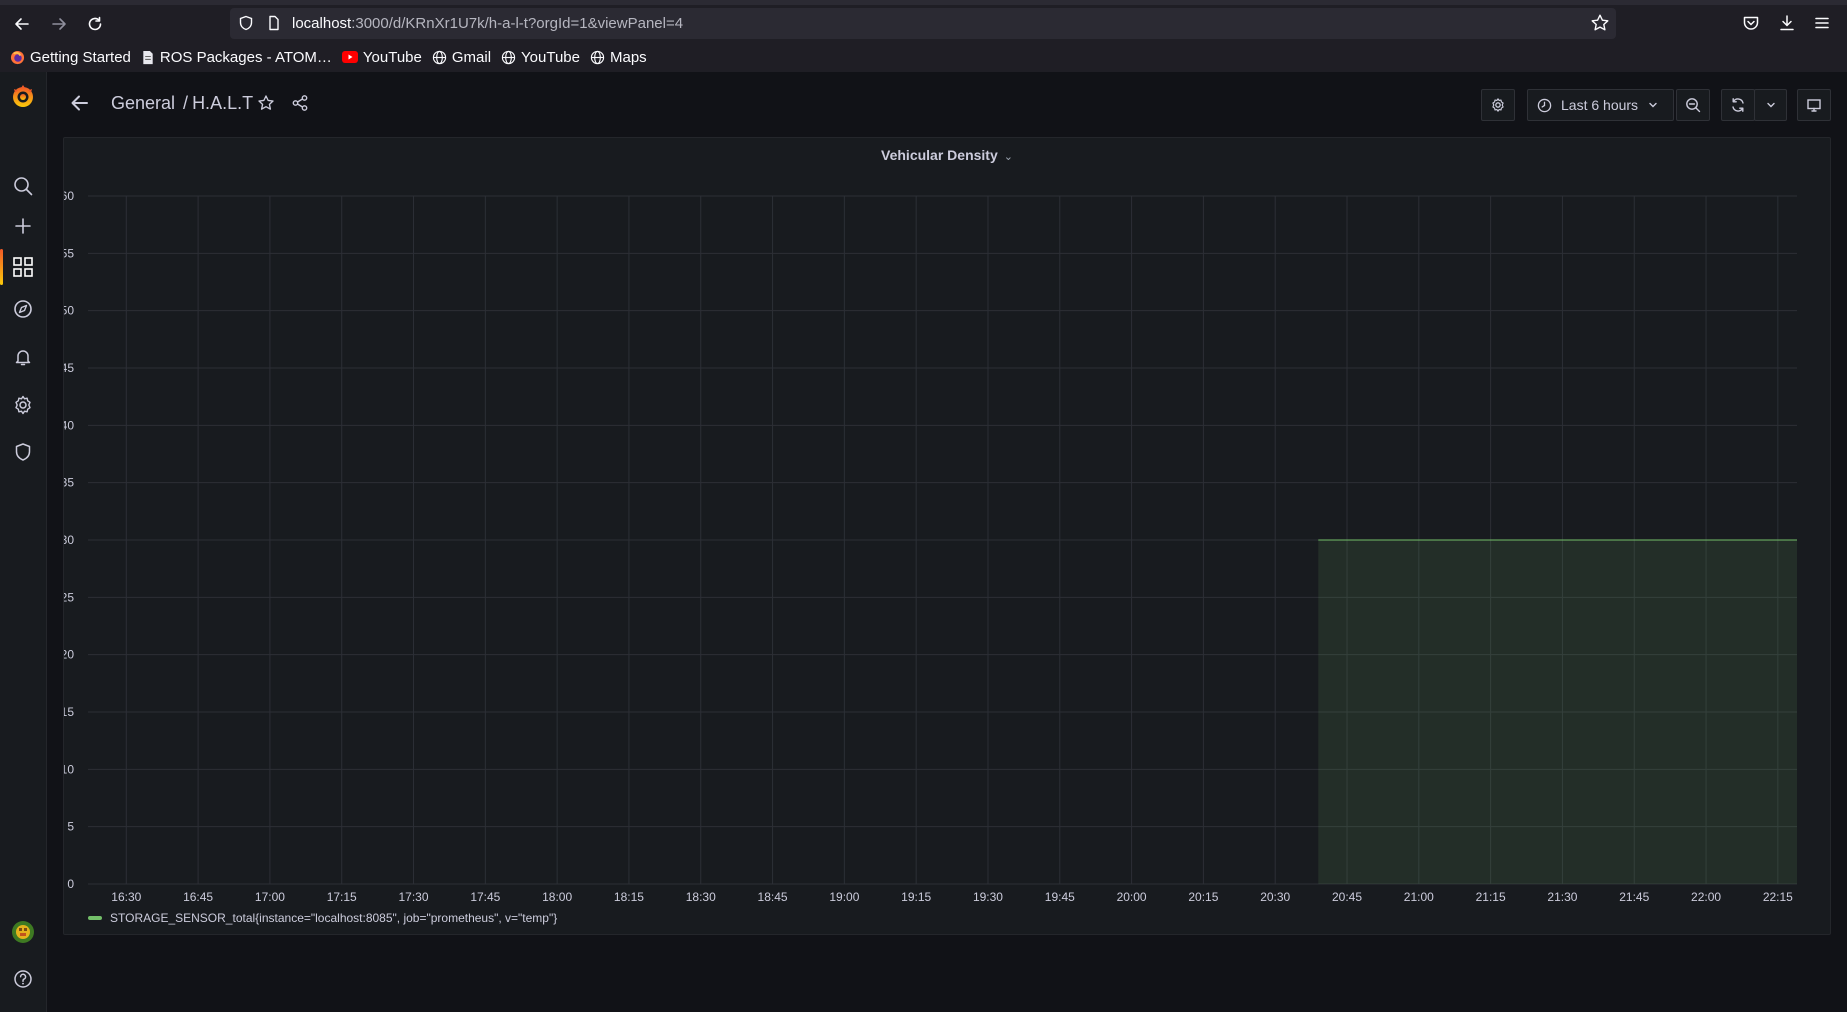 The image size is (1847, 1012). What do you see at coordinates (557, 897) in the screenshot?
I see `x-tick-label: 18:00` at bounding box center [557, 897].